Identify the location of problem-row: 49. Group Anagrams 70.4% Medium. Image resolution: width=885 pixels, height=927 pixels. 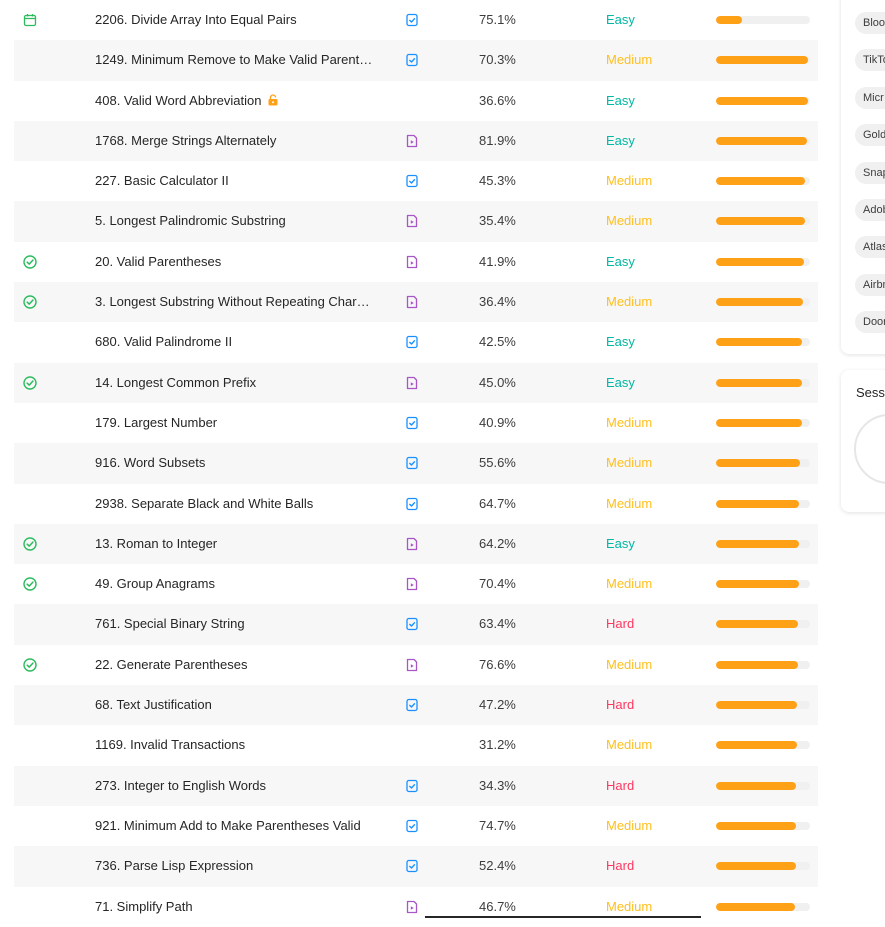
(416, 584).